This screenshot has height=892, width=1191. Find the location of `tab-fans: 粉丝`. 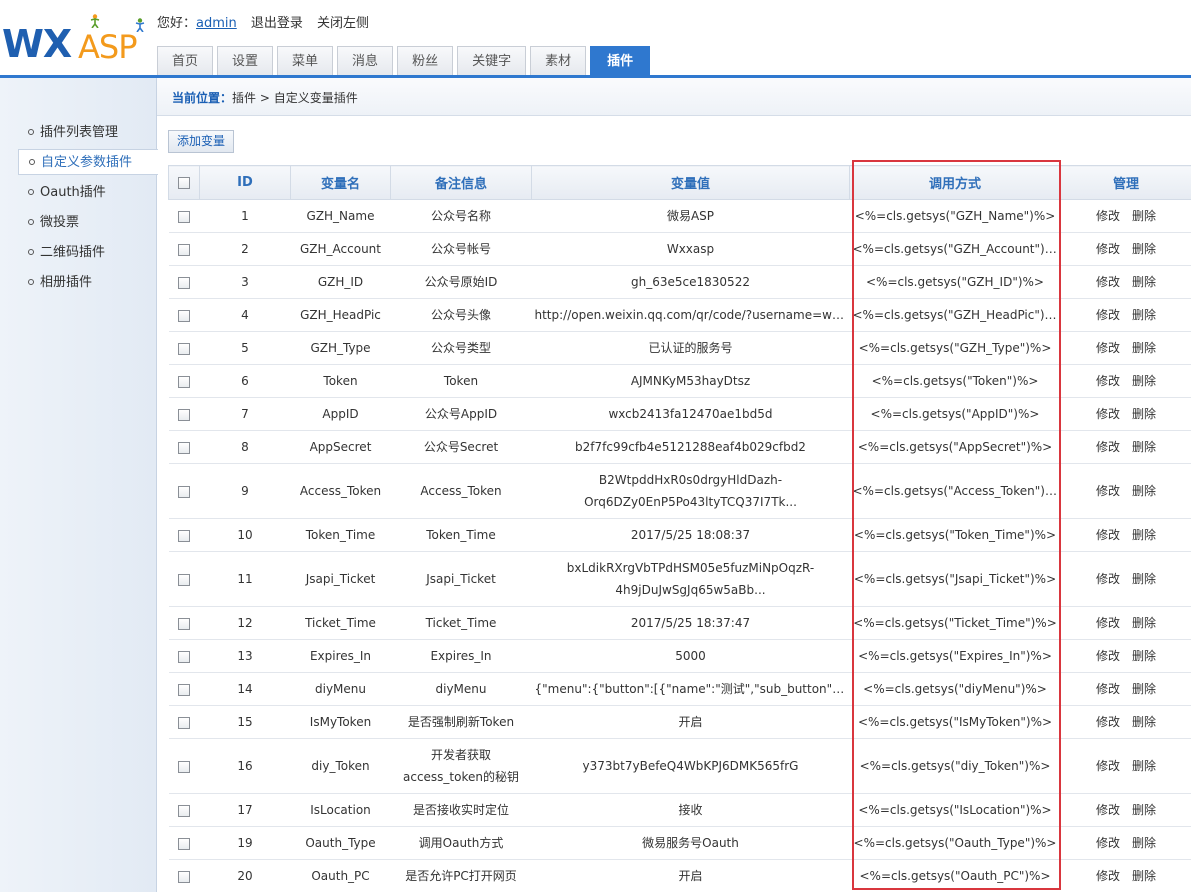

tab-fans: 粉丝 is located at coordinates (425, 60).